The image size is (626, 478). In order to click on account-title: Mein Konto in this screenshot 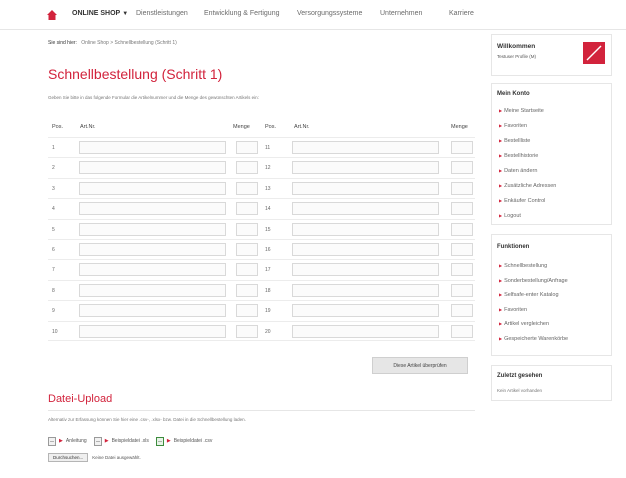, I will do `click(513, 94)`.